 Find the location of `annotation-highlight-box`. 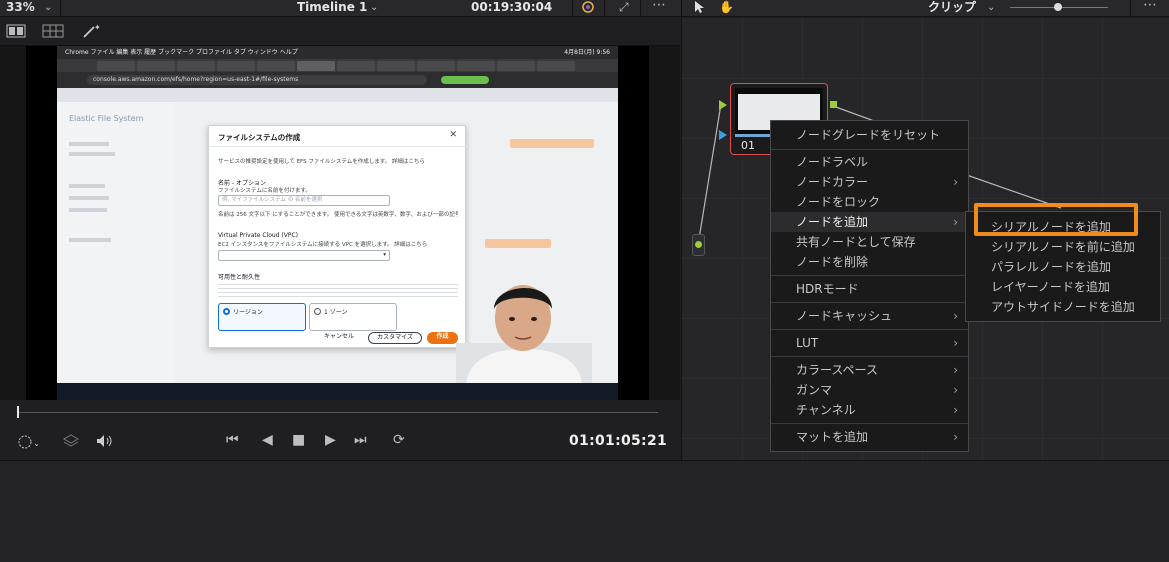

annotation-highlight-box is located at coordinates (1056, 219).